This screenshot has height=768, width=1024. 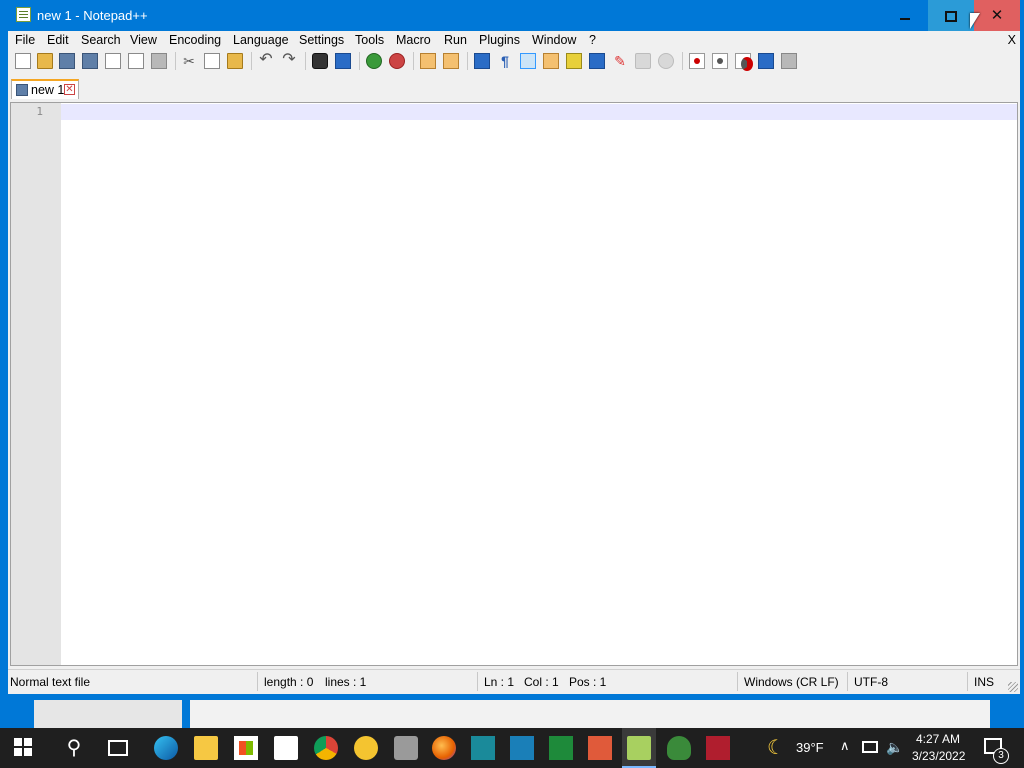 What do you see at coordinates (413, 40) in the screenshot?
I see `menu-macro: Macro` at bounding box center [413, 40].